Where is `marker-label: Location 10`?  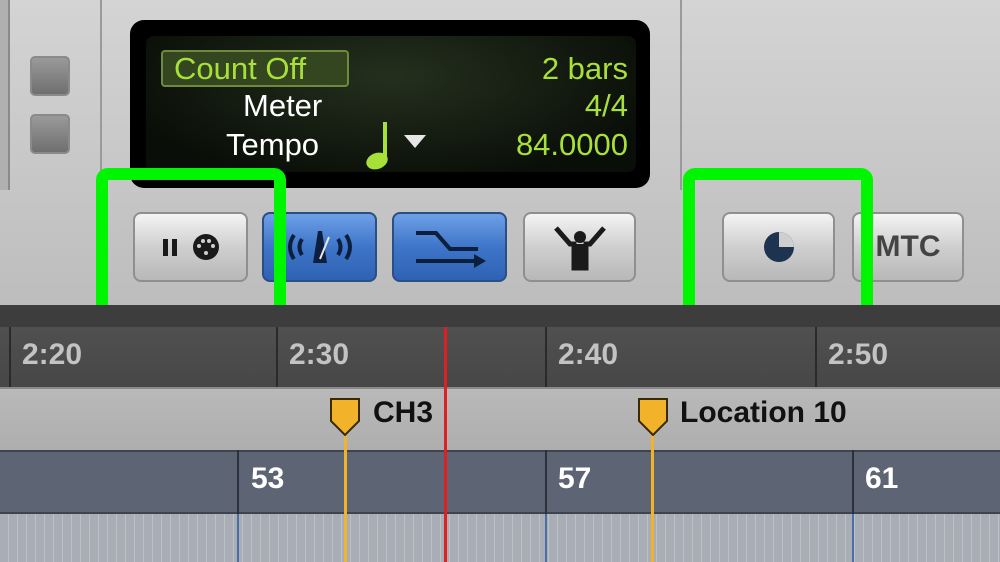
marker-label: Location 10 is located at coordinates (763, 413).